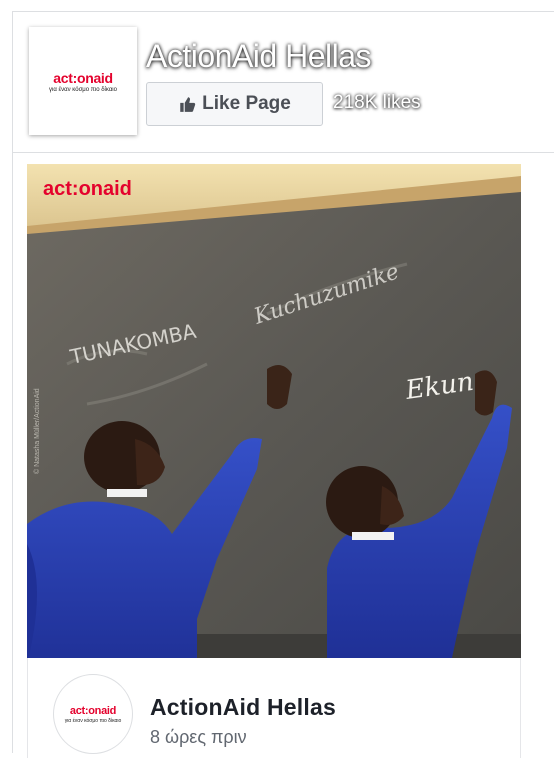  What do you see at coordinates (243, 707) in the screenshot?
I see `post-author: ActionAid Hellas` at bounding box center [243, 707].